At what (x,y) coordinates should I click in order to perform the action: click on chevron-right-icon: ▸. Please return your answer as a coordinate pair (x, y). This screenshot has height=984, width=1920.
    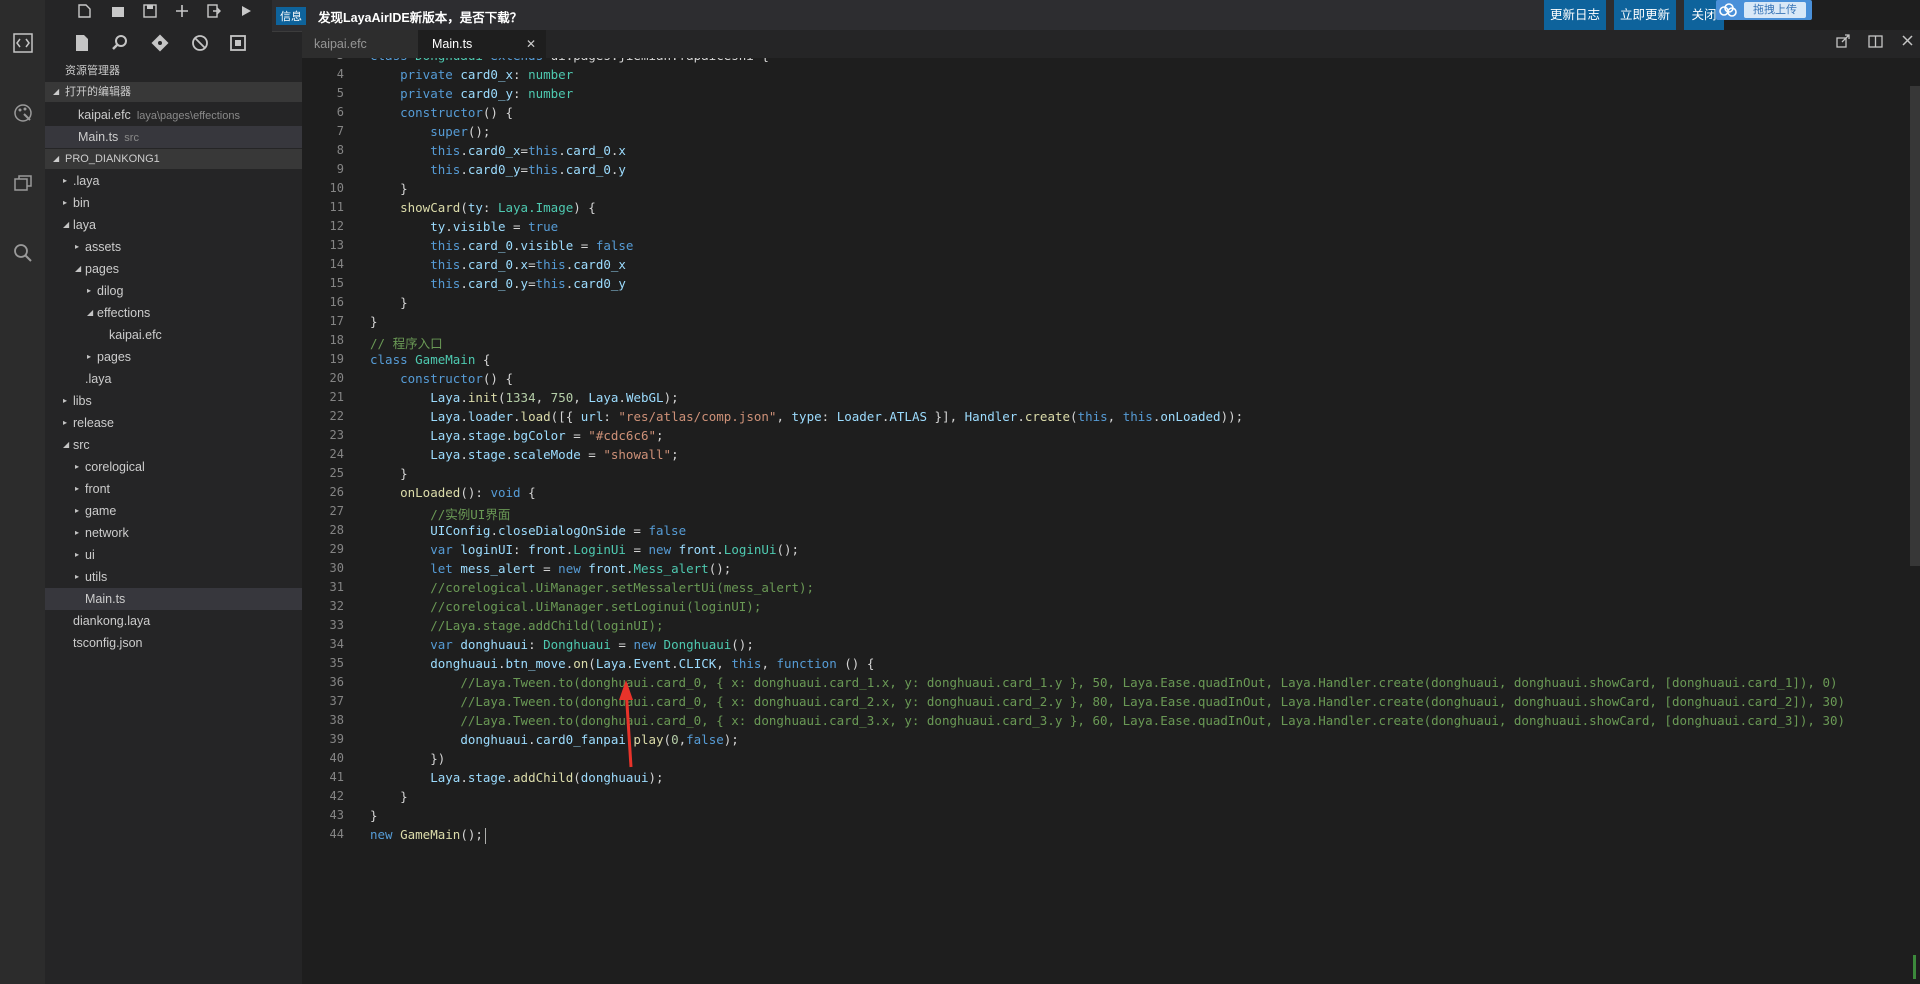
    Looking at the image, I should click on (77, 554).